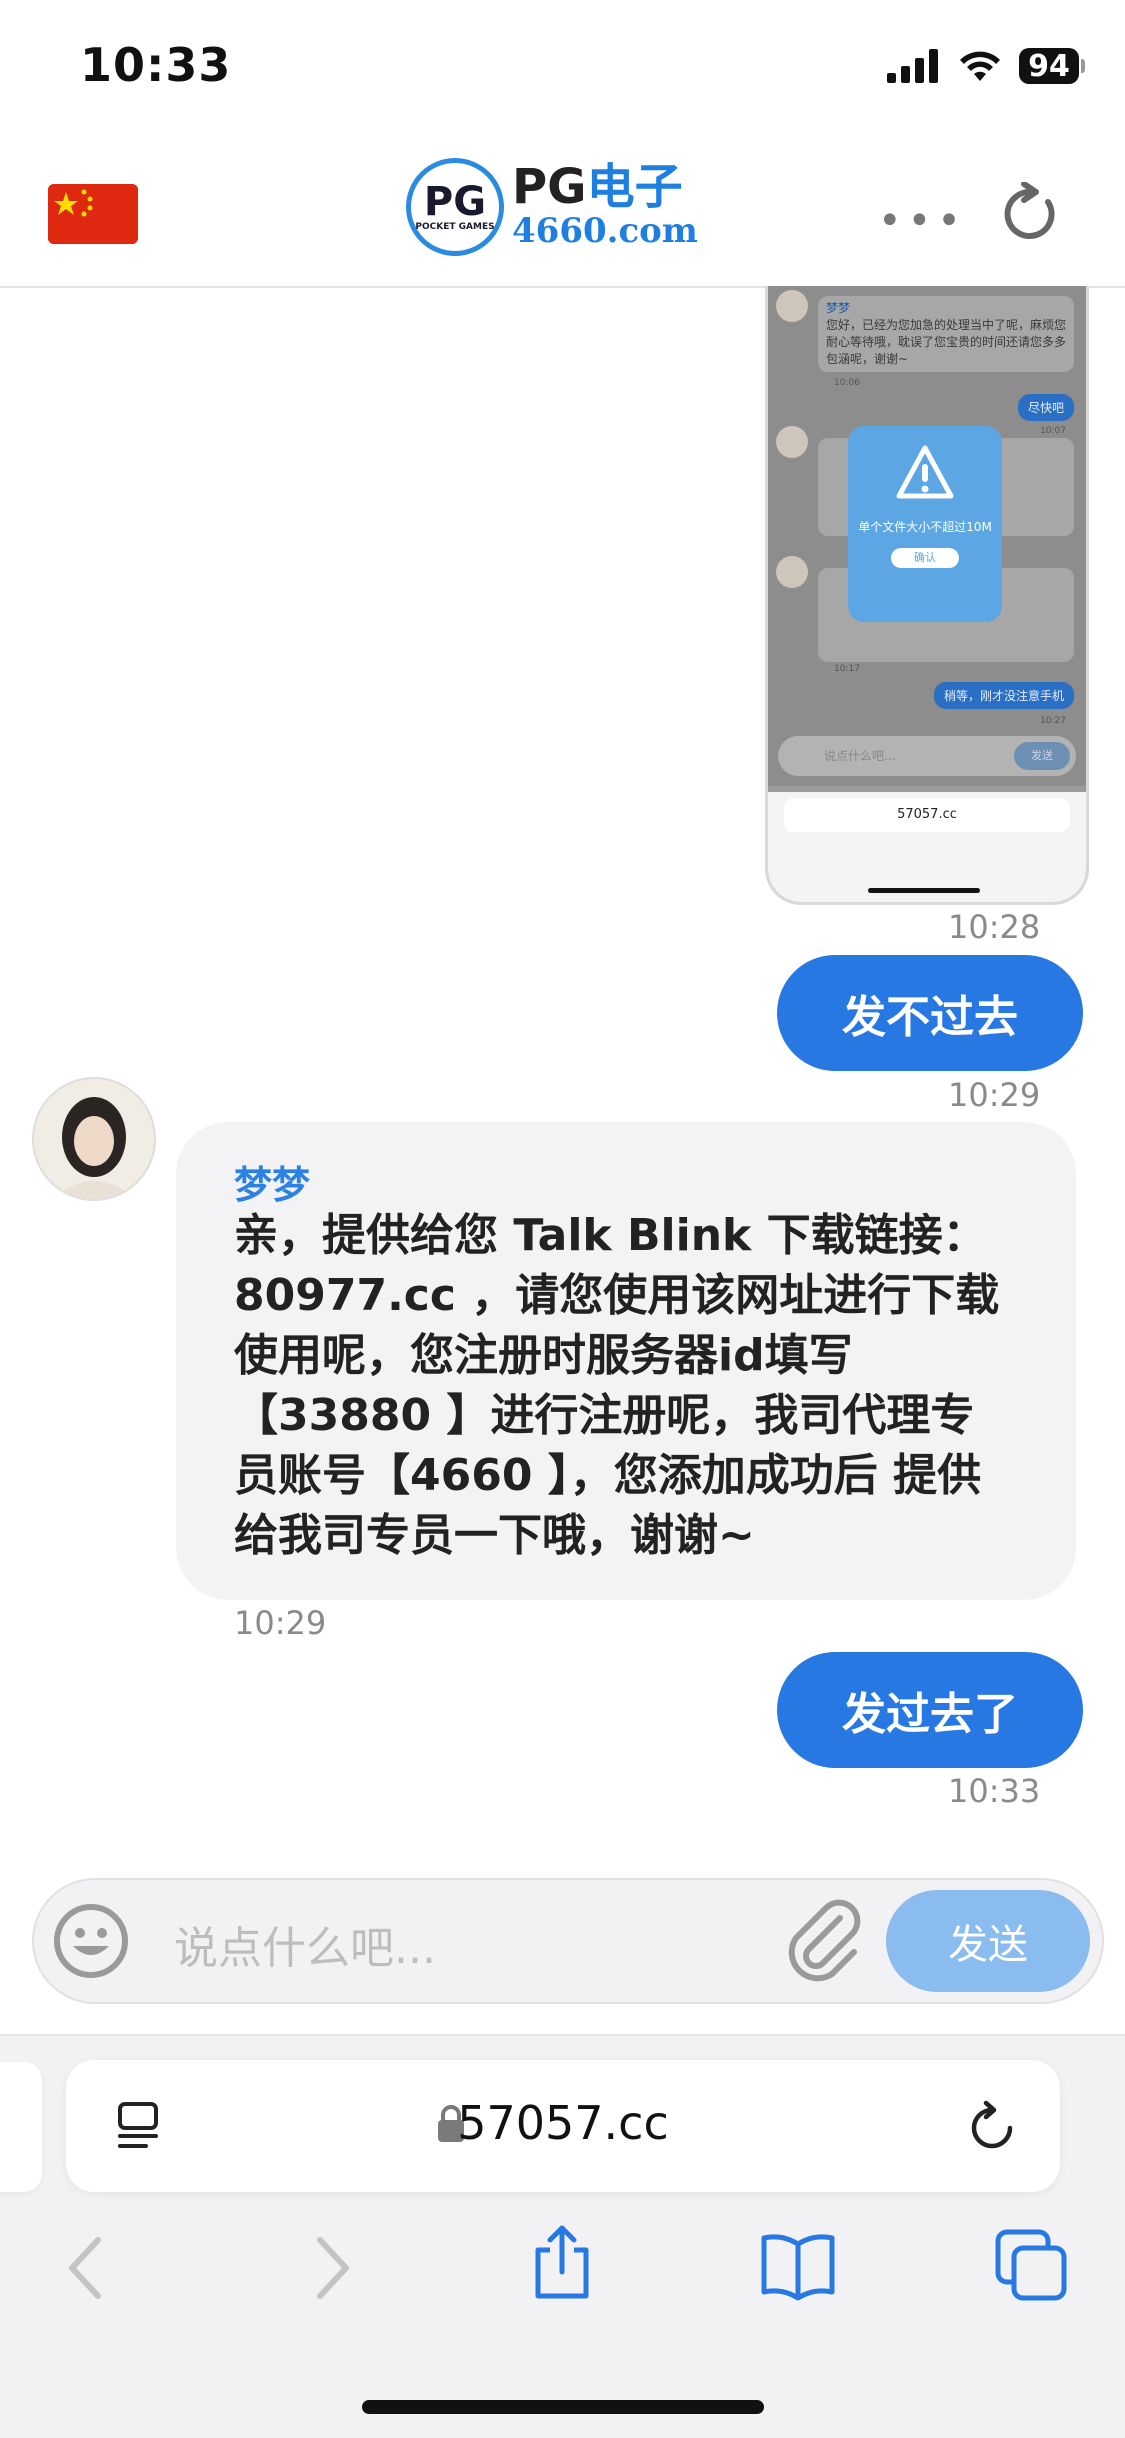  I want to click on mini-home-indicator, so click(924, 890).